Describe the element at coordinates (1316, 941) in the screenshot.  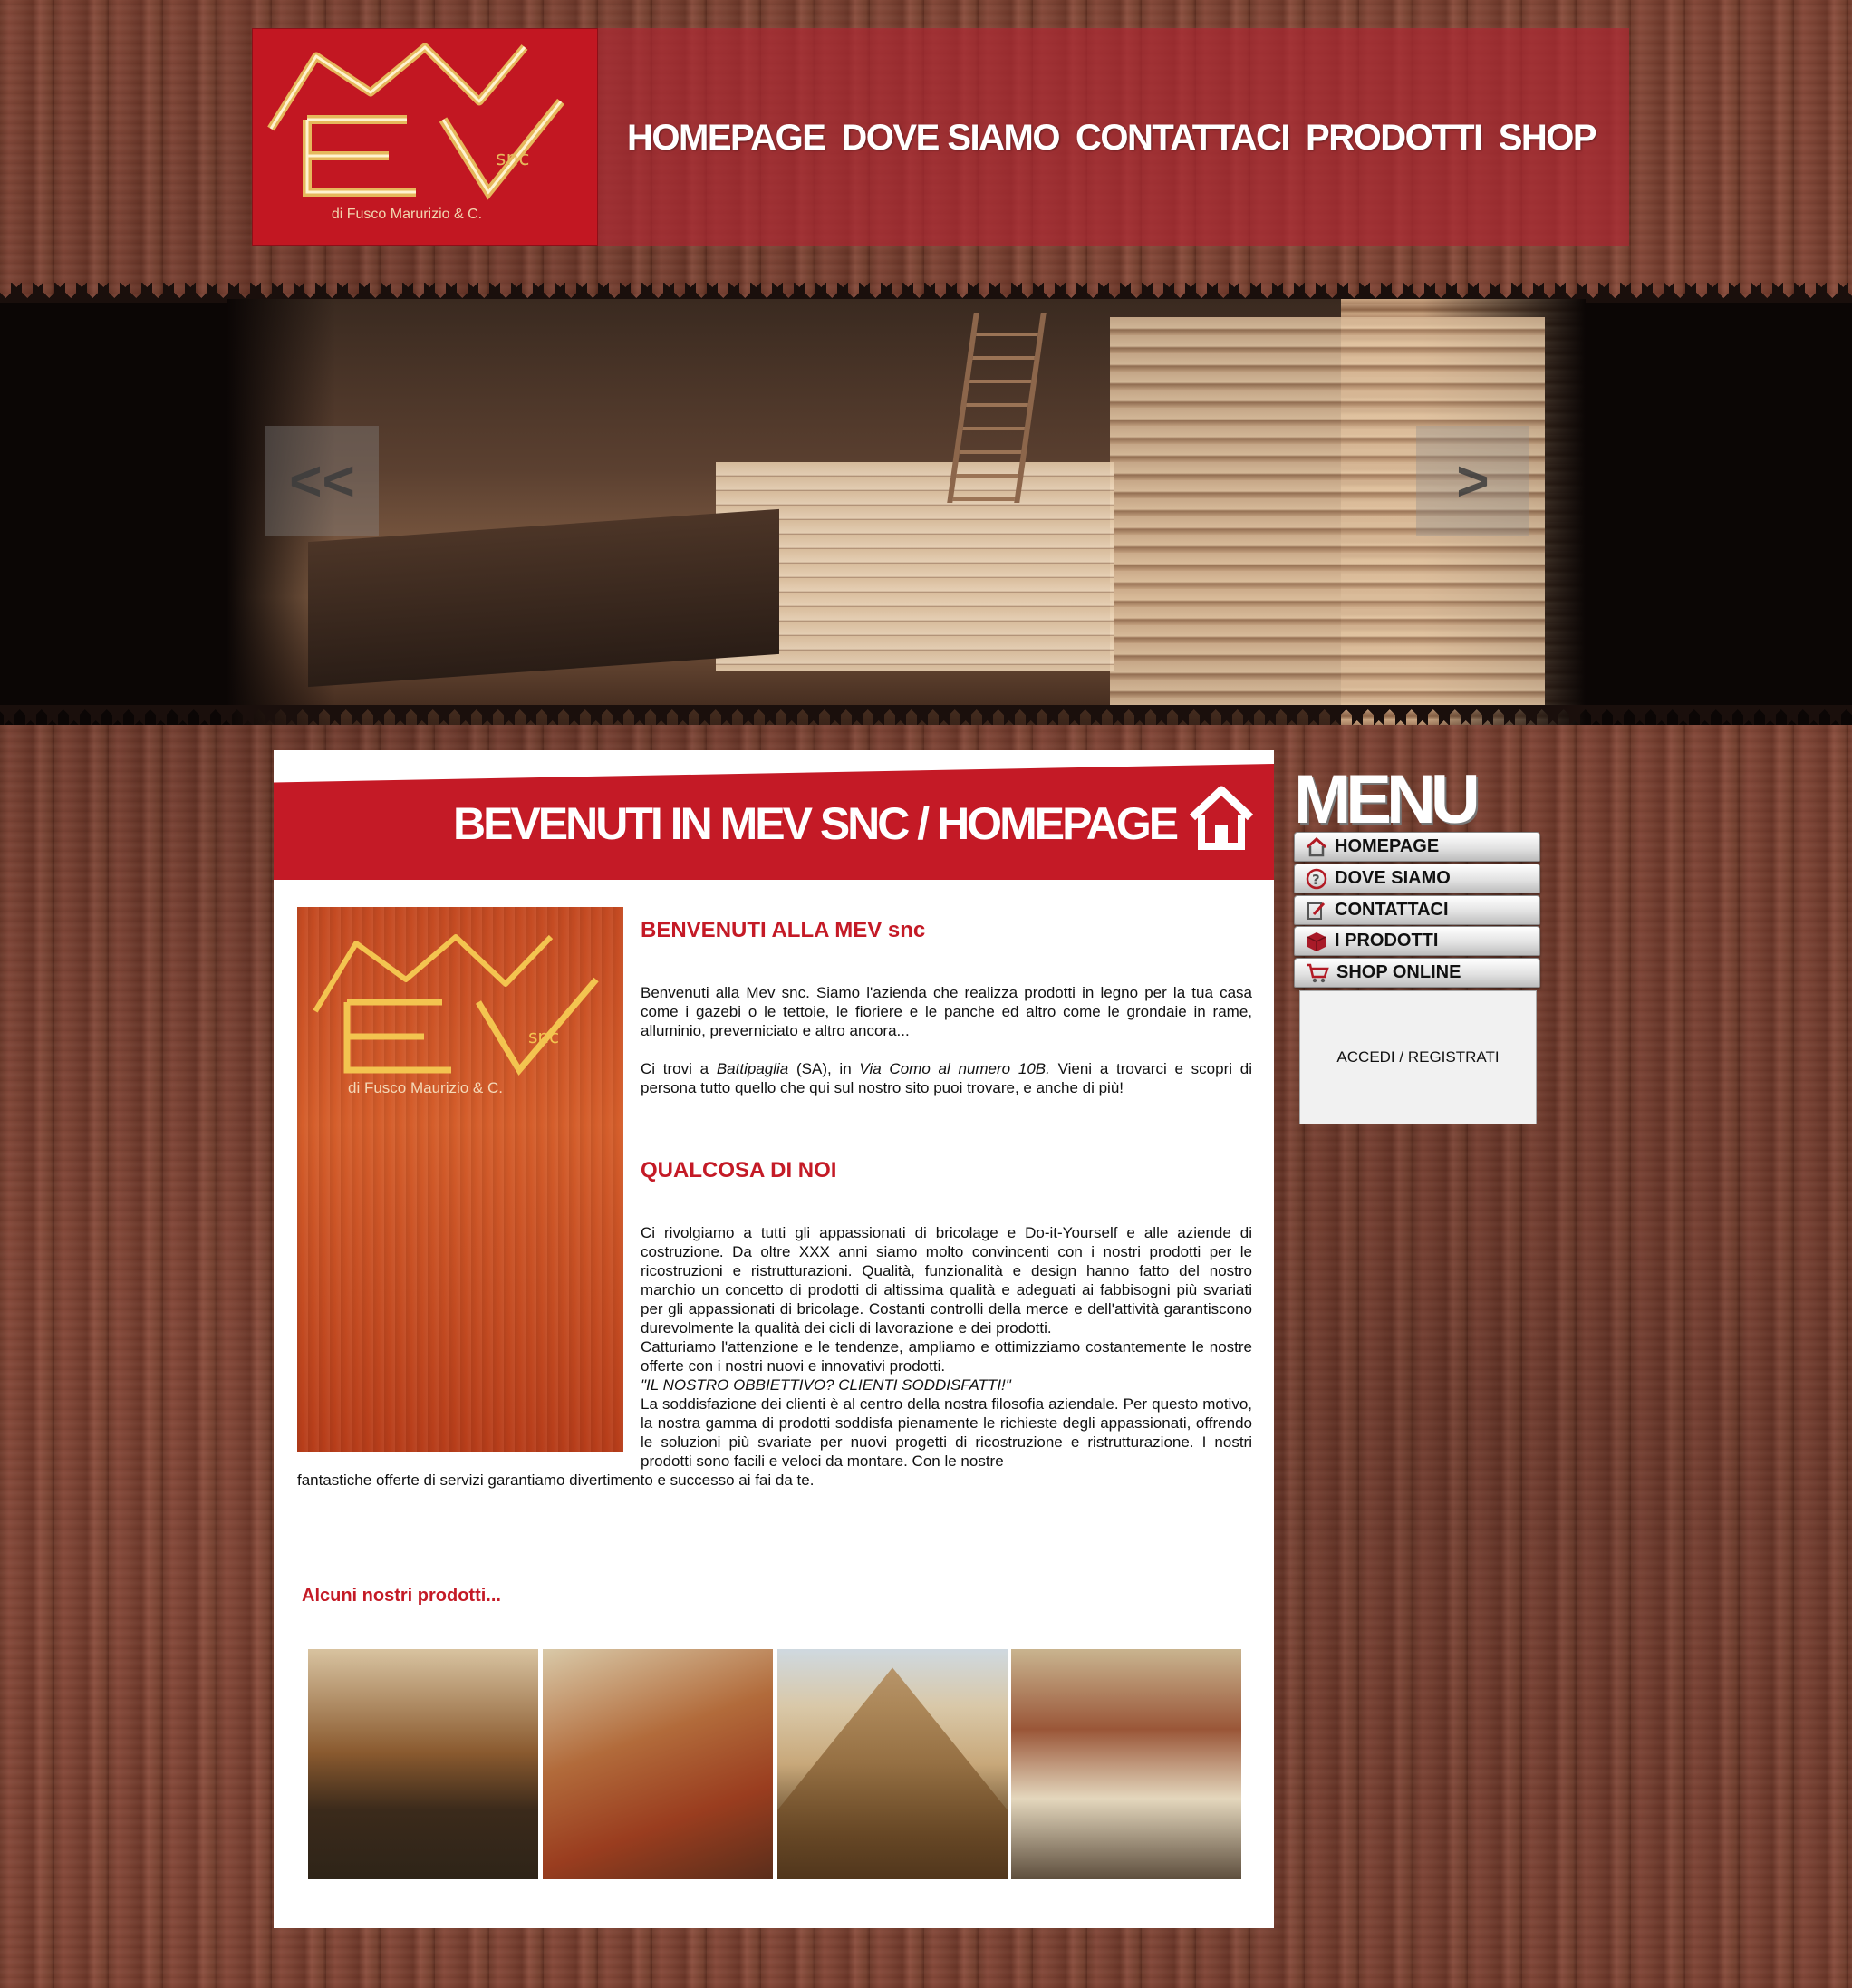
I see `box-icon` at that location.